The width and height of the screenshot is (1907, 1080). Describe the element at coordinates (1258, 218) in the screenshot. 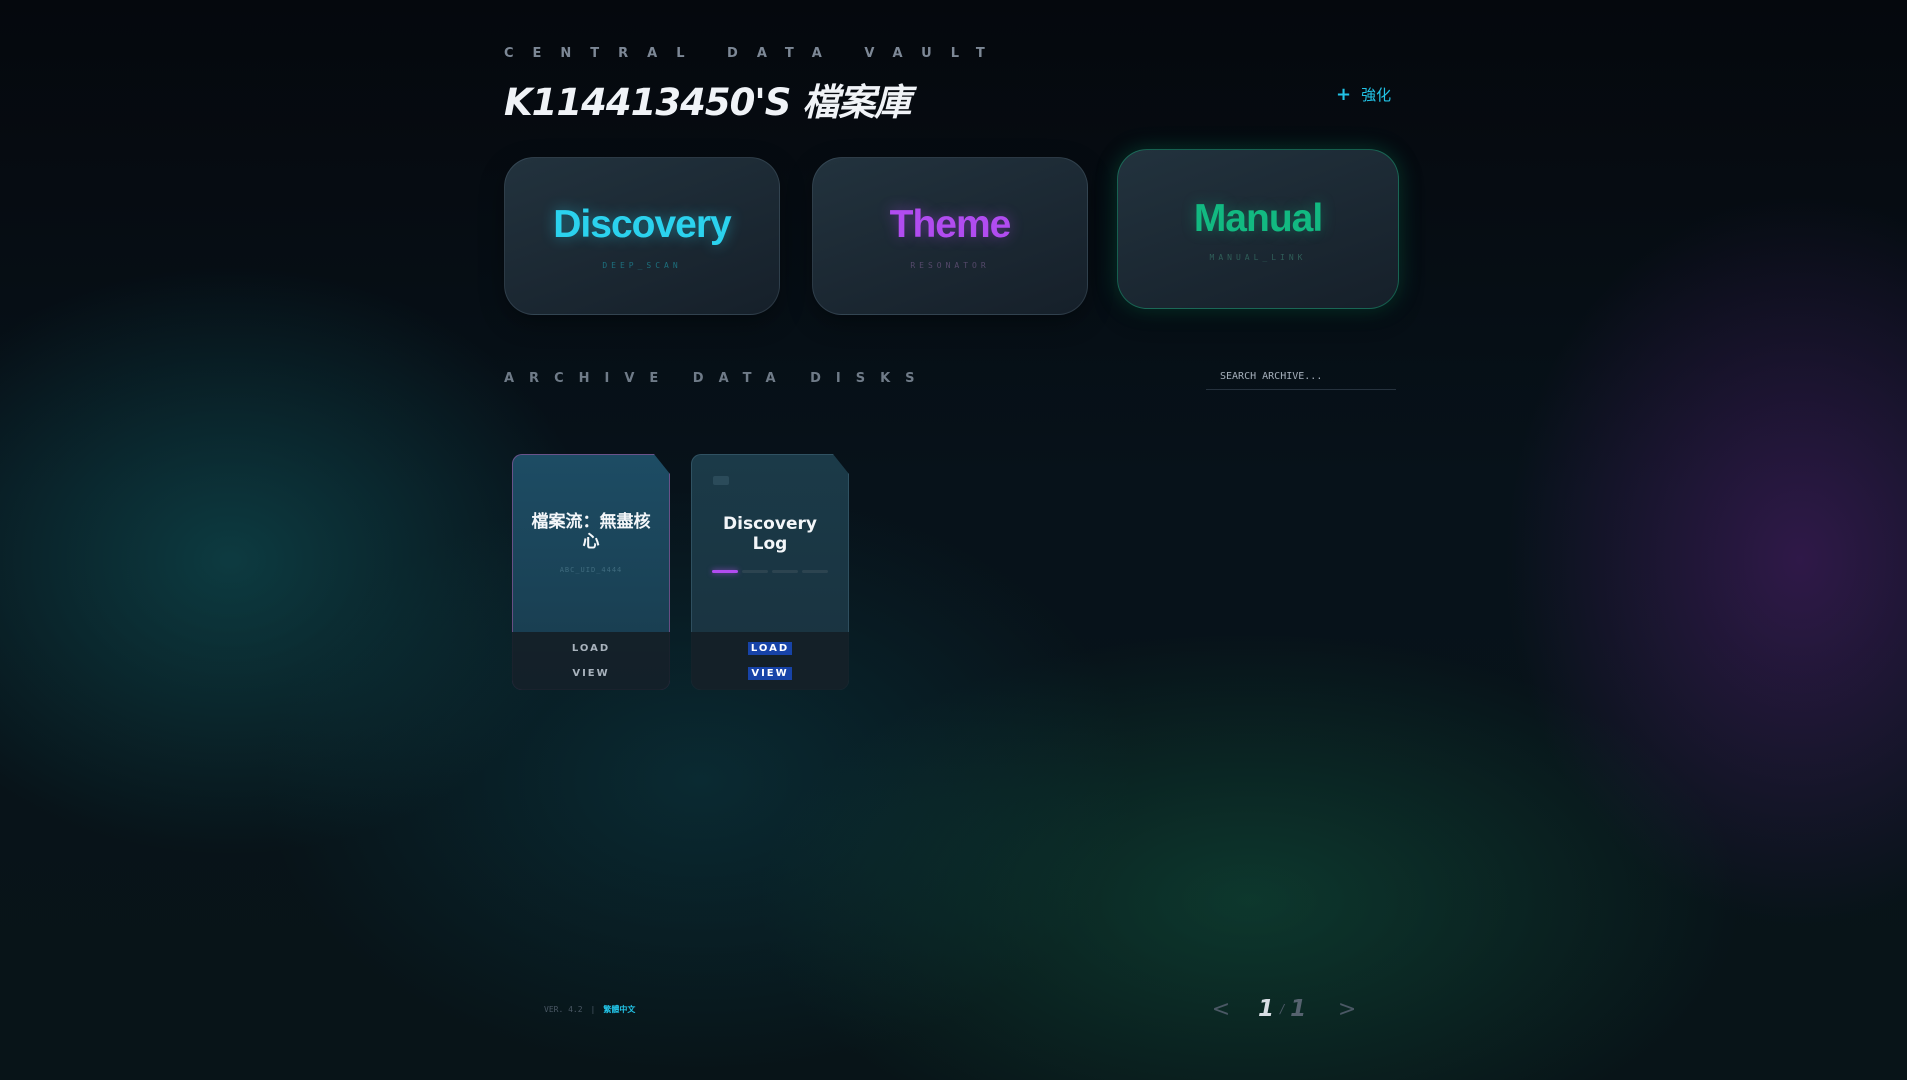

I see `mode-card-title: Manual` at that location.